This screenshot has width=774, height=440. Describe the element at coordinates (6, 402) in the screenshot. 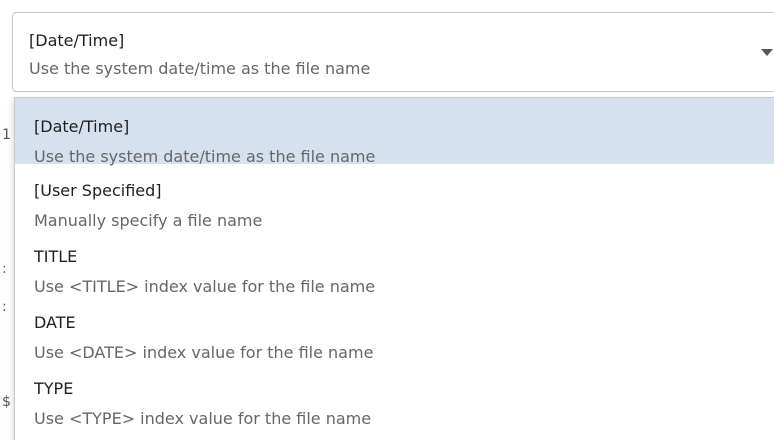

I see `background-text-fragment: $` at that location.